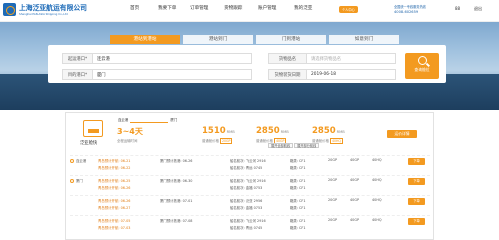  What do you see at coordinates (406, 12) in the screenshot?
I see `hotline-number: 4008-602659` at bounding box center [406, 12].